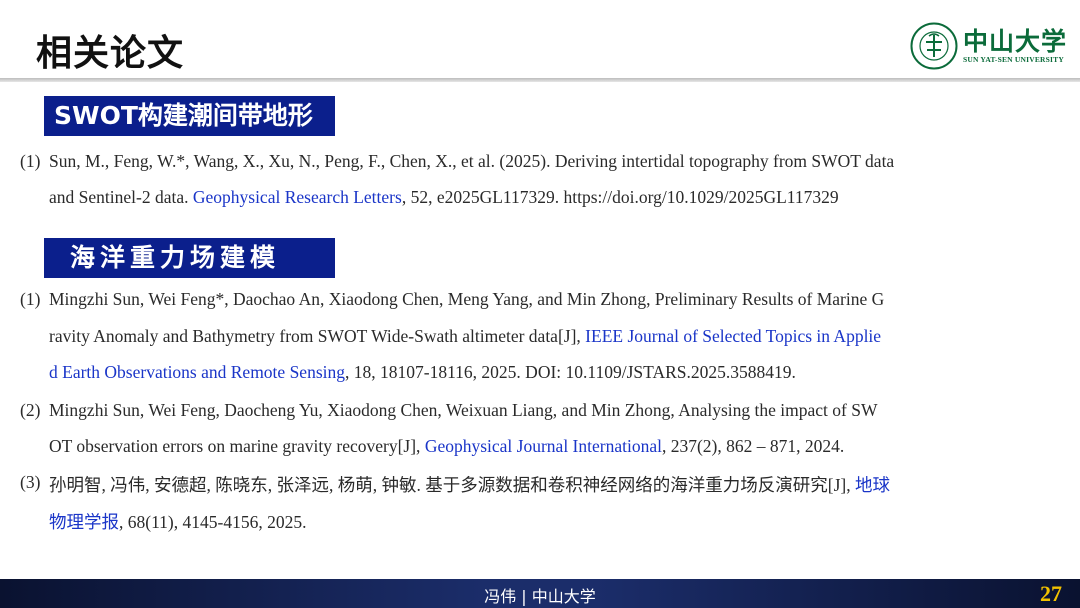  Describe the element at coordinates (753, 446) in the screenshot. I see `reference-text: , 237(2), 862 – 871, 2024.` at that location.